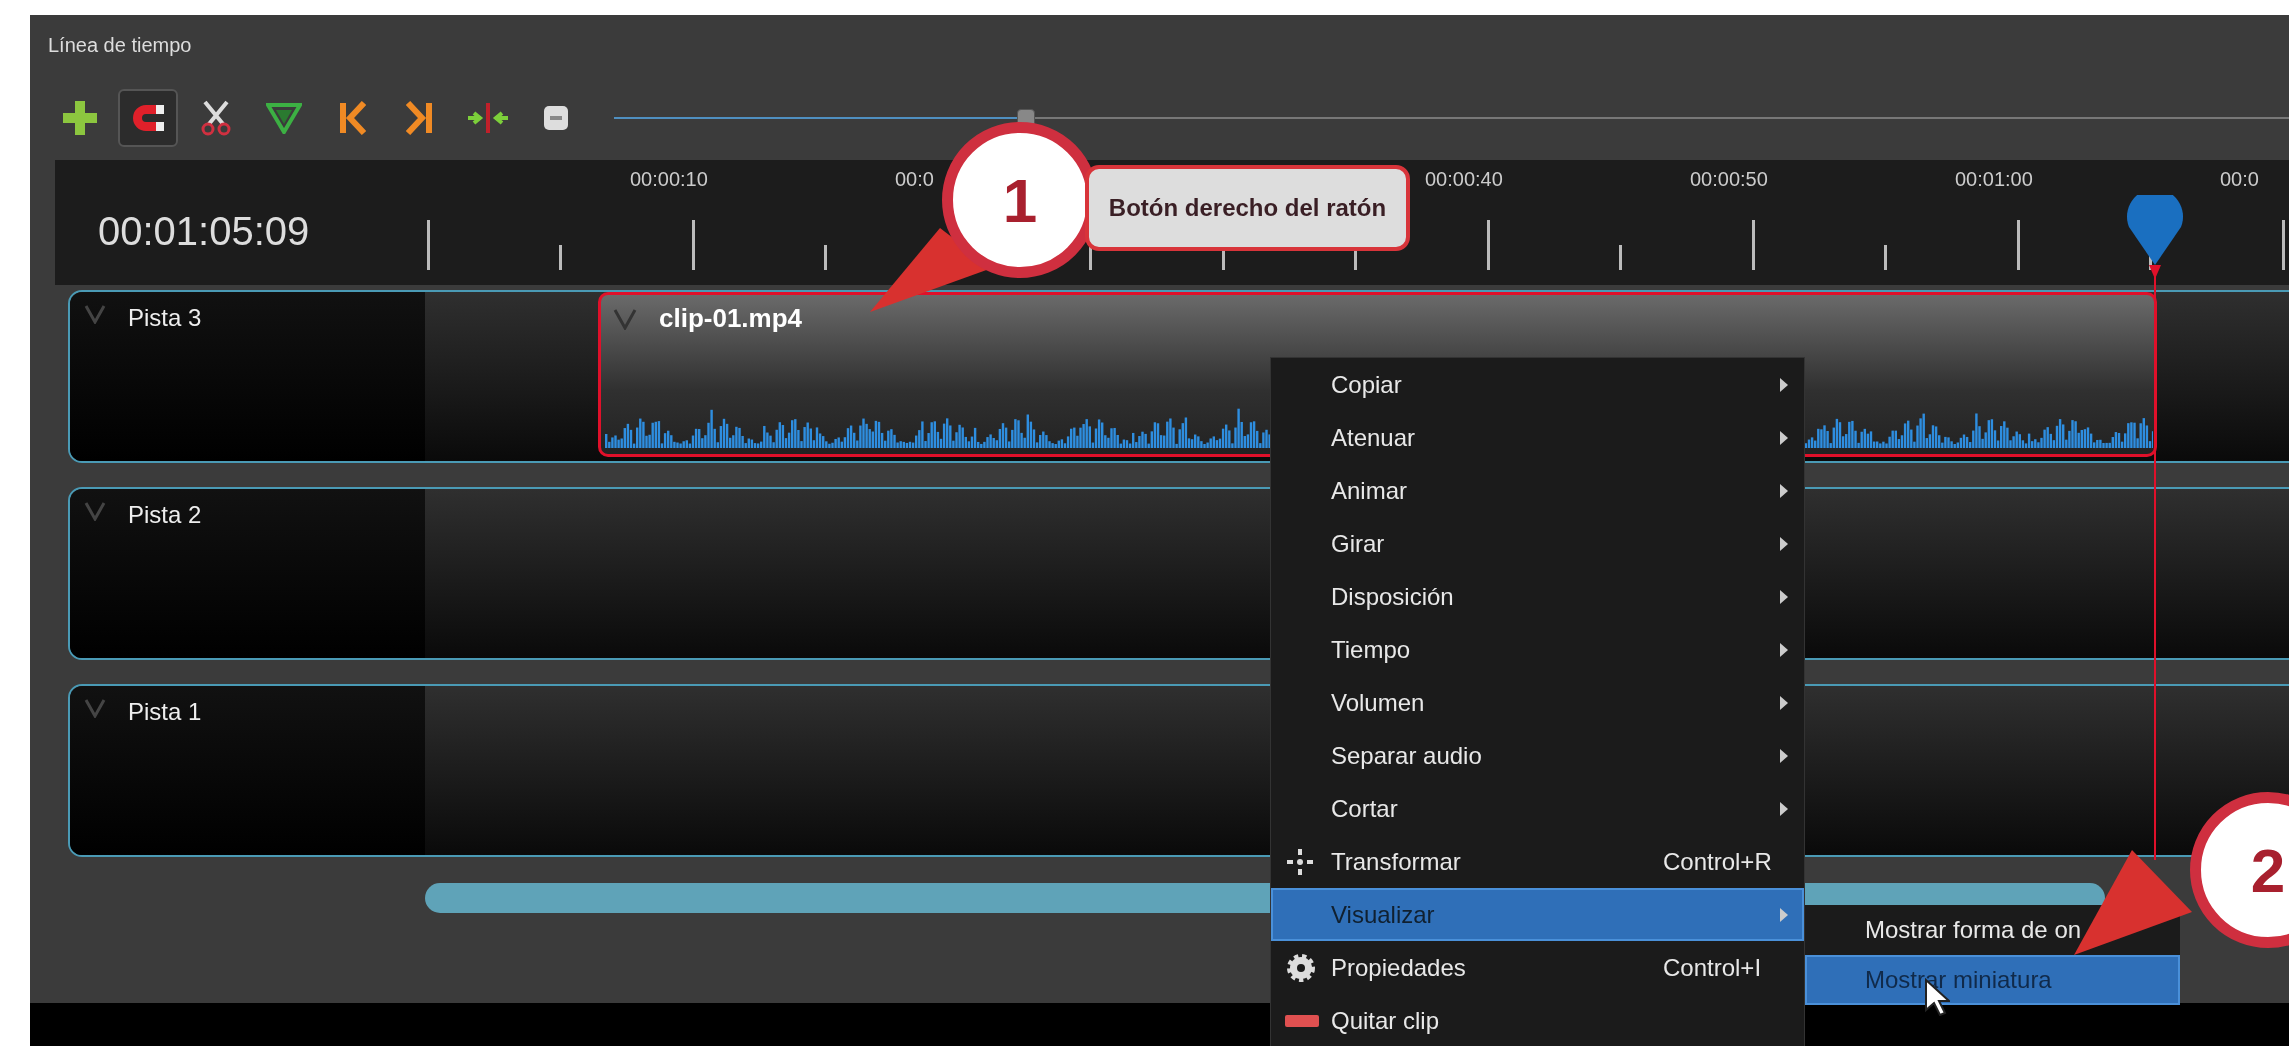  What do you see at coordinates (120, 45) in the screenshot?
I see `panel-title: Línea de tiempo` at bounding box center [120, 45].